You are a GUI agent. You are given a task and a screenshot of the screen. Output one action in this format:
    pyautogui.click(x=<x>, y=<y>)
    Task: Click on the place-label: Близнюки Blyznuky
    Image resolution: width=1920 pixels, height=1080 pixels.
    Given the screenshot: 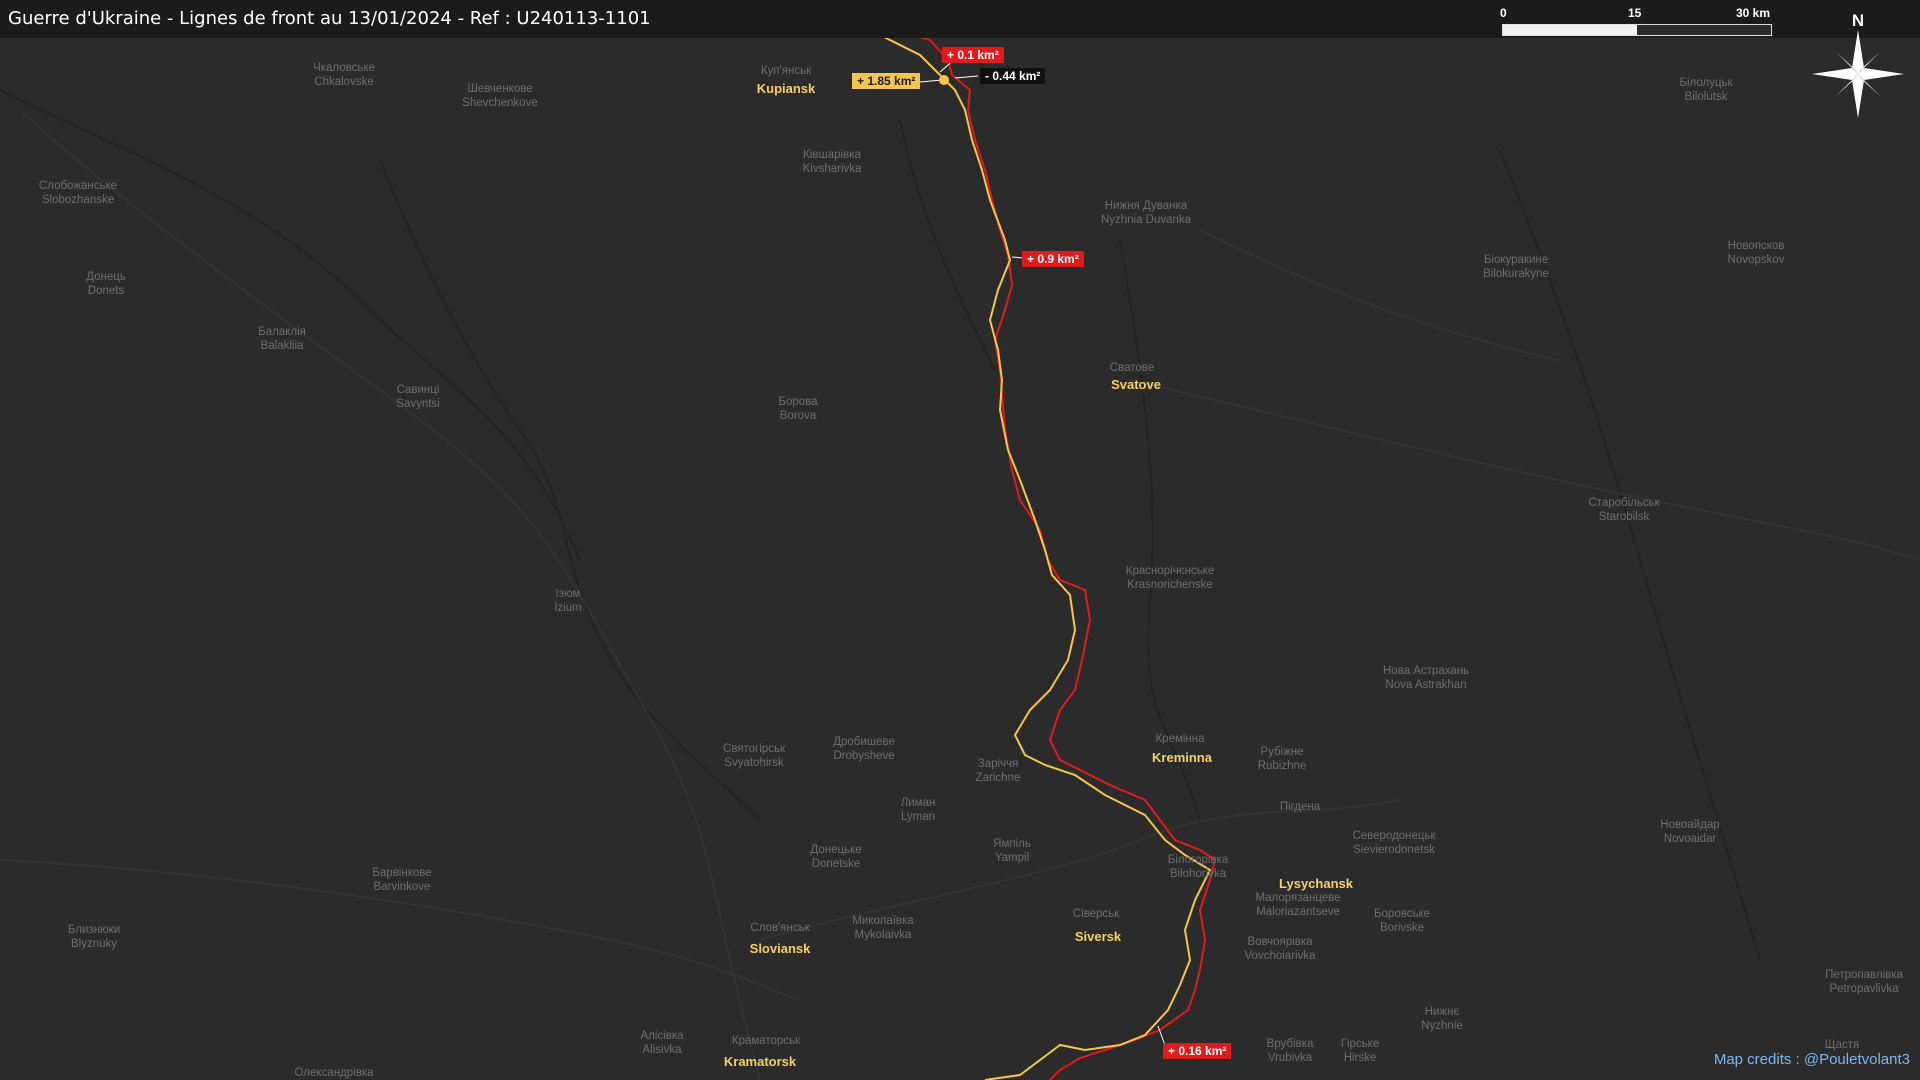 What is the action you would take?
    pyautogui.click(x=94, y=937)
    